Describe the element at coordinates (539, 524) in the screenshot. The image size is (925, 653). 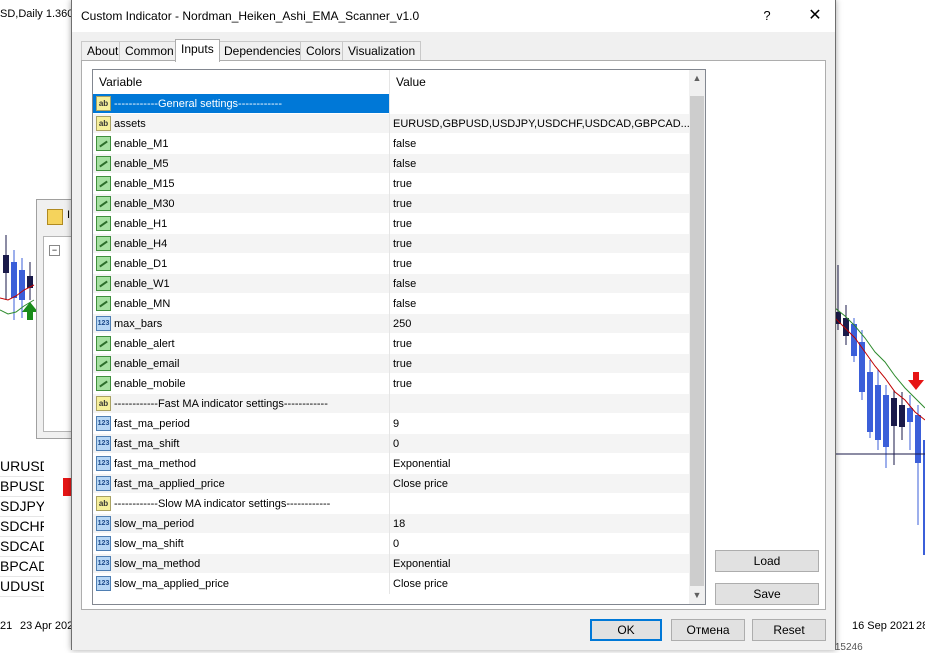
I see `variable-value: 18` at that location.